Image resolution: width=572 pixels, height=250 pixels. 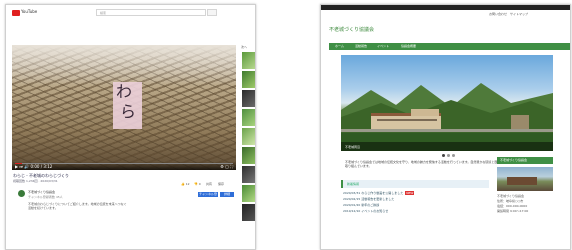 What do you see at coordinates (226, 167) in the screenshot?
I see `player-controls-right: ⚙ ▢ ⛶` at bounding box center [226, 167].